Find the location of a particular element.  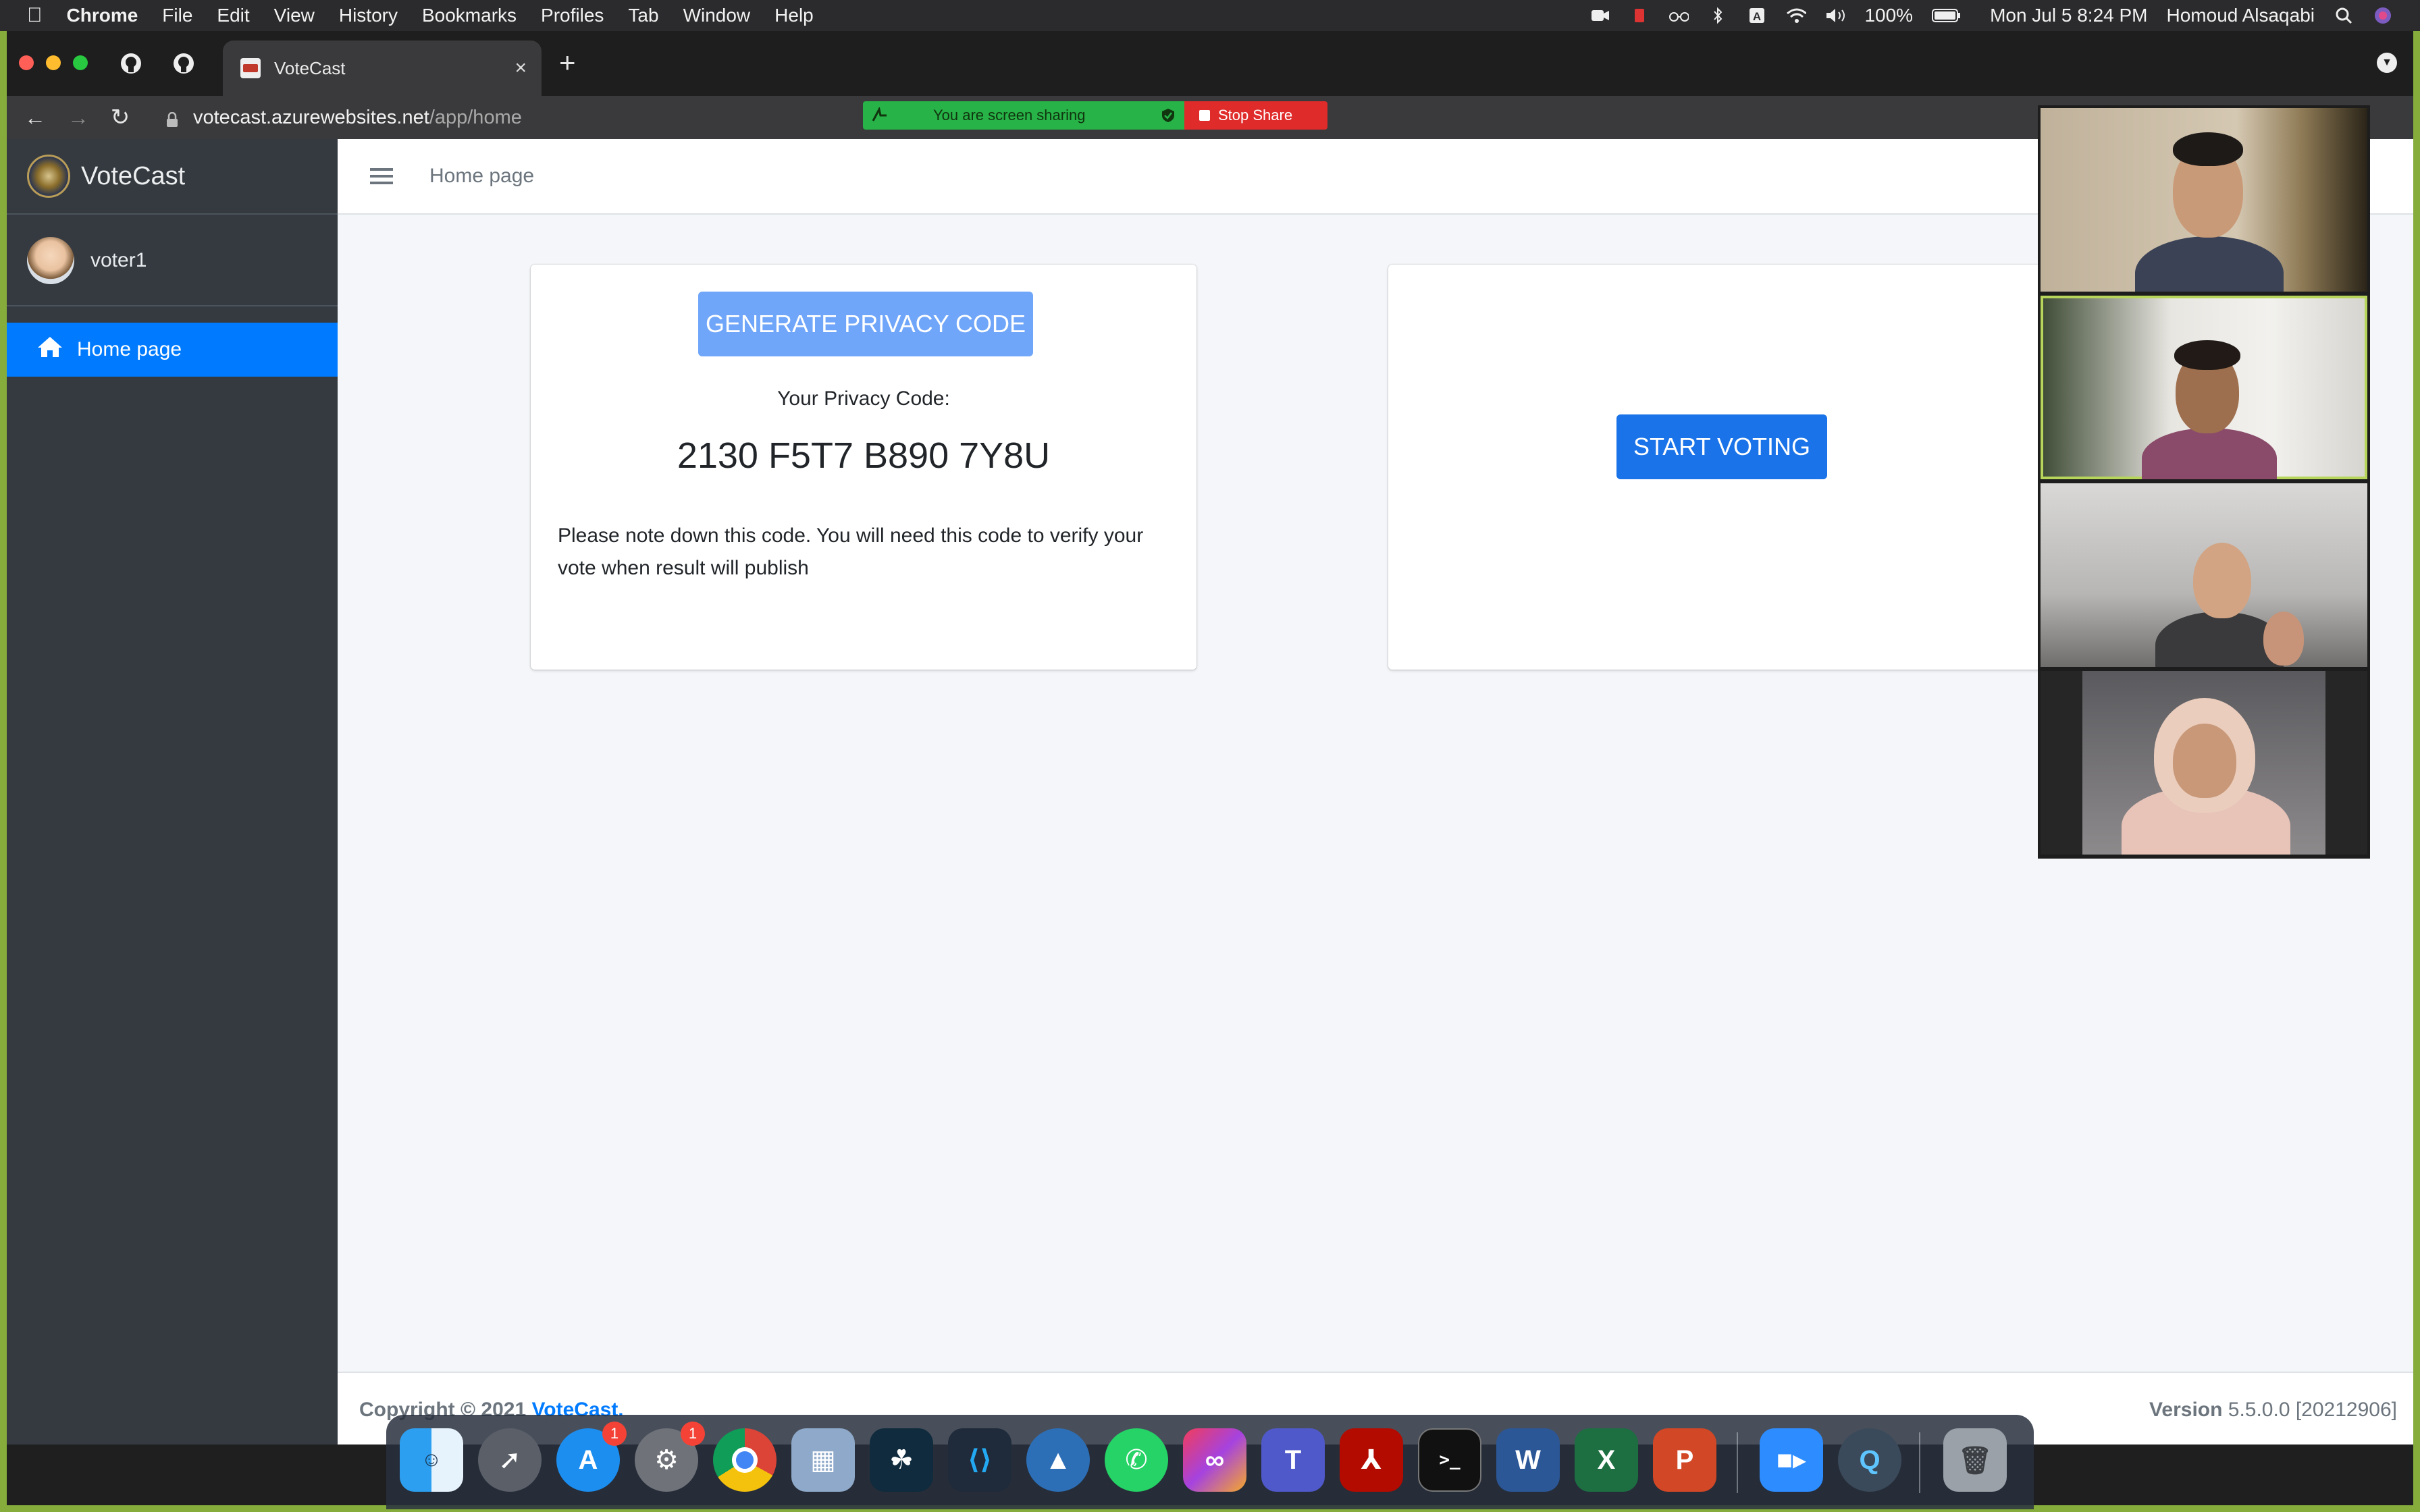

maximize-window-button is located at coordinates (80, 62).